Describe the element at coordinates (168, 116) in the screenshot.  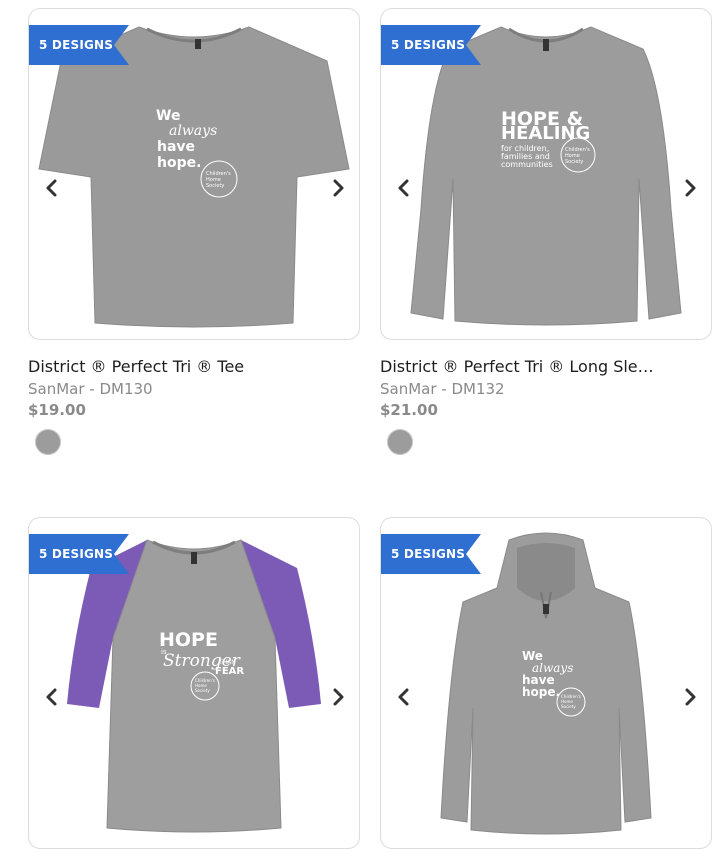
I see `print-line: We` at that location.